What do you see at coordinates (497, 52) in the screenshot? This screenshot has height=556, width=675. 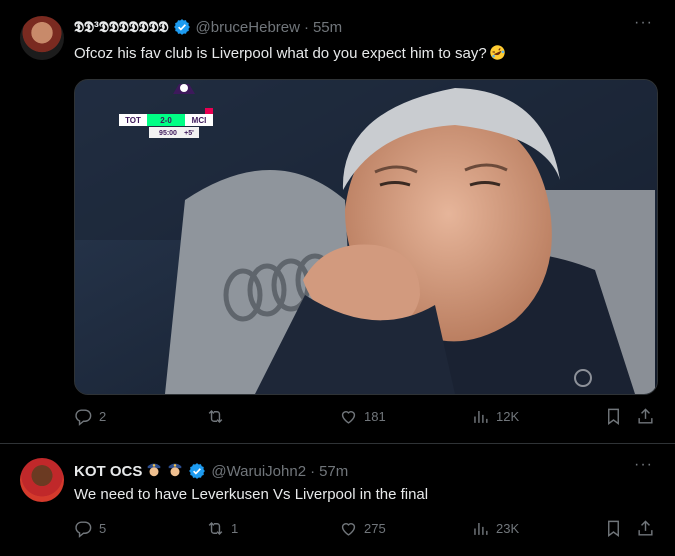 I see `rolling-laughing-emoji-icon` at bounding box center [497, 52].